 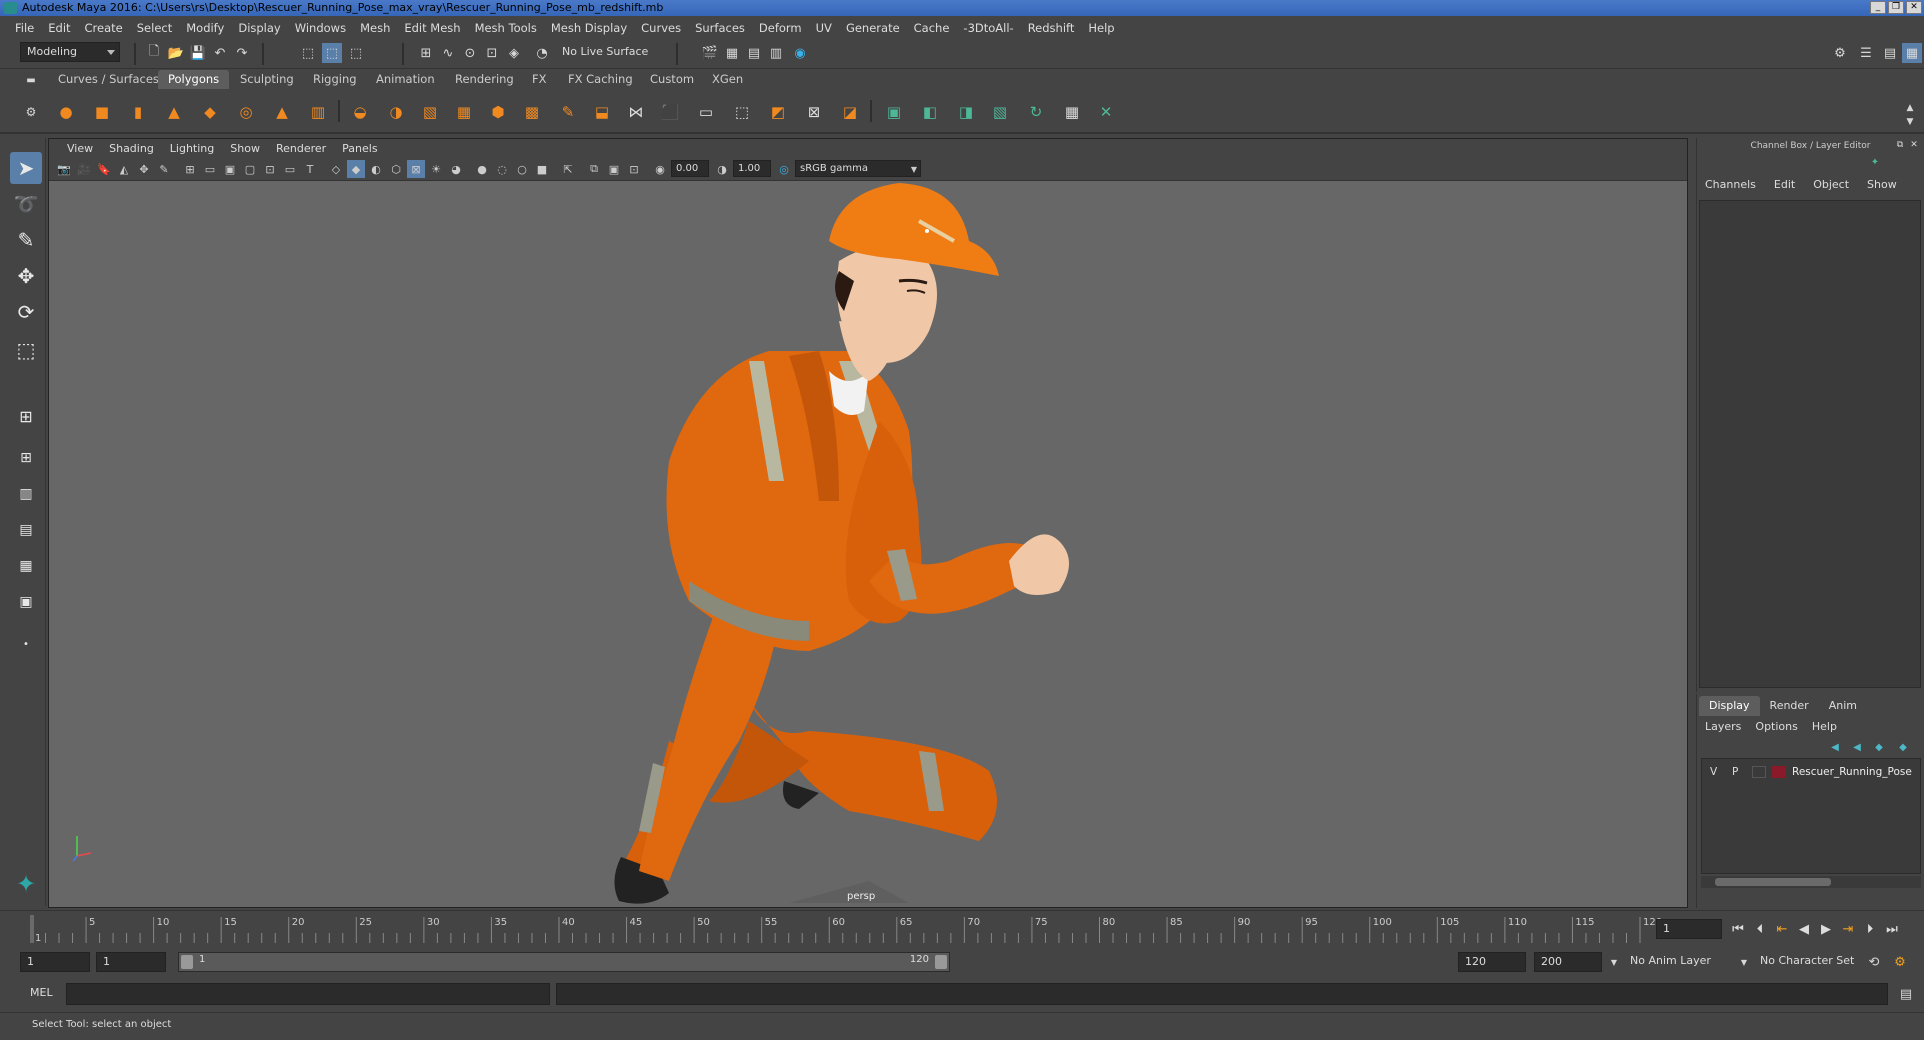 I want to click on menu-mesh-tools: Mesh Tools, so click(x=506, y=28).